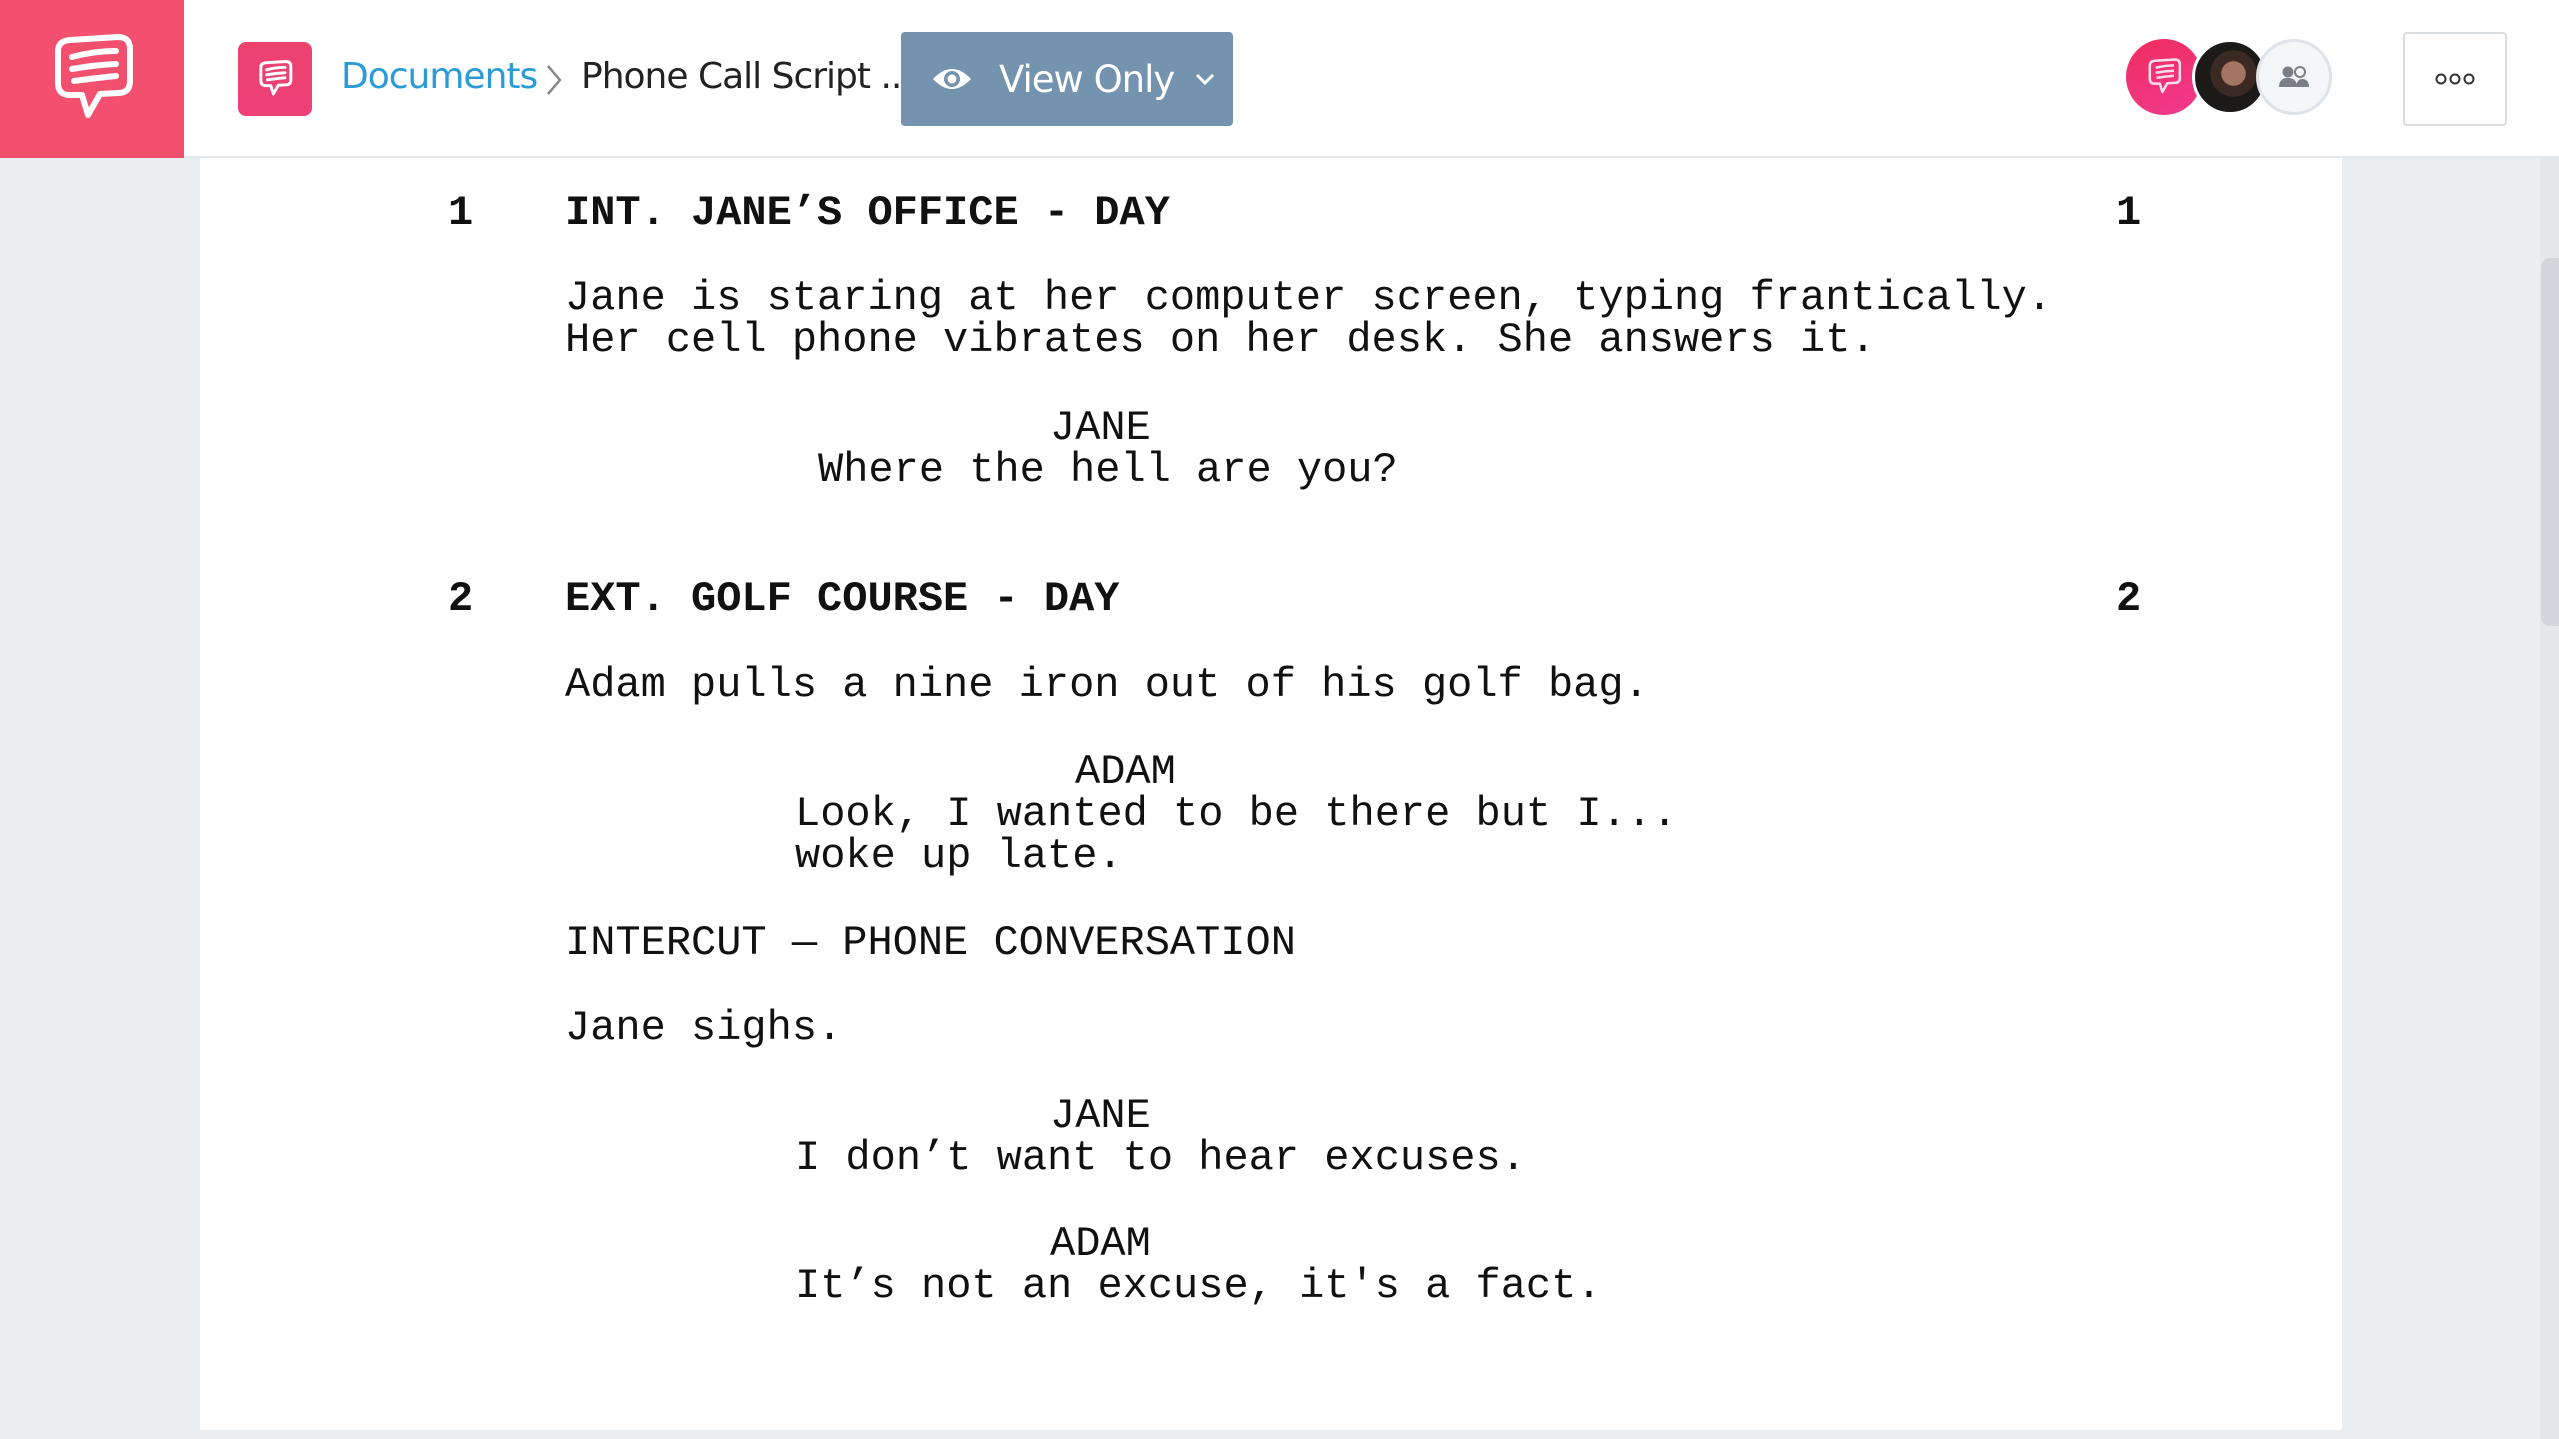  Describe the element at coordinates (741, 76) in the screenshot. I see `breadcrumb-current-document: Phone Call Script ..` at that location.